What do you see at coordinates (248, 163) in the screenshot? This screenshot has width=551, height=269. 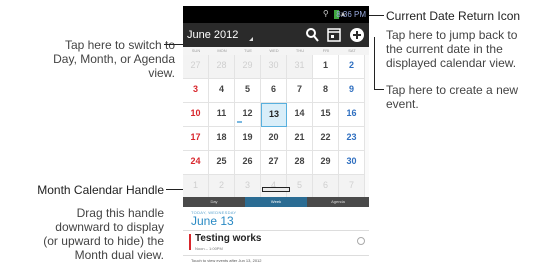 I see `calendar-day: 26` at bounding box center [248, 163].